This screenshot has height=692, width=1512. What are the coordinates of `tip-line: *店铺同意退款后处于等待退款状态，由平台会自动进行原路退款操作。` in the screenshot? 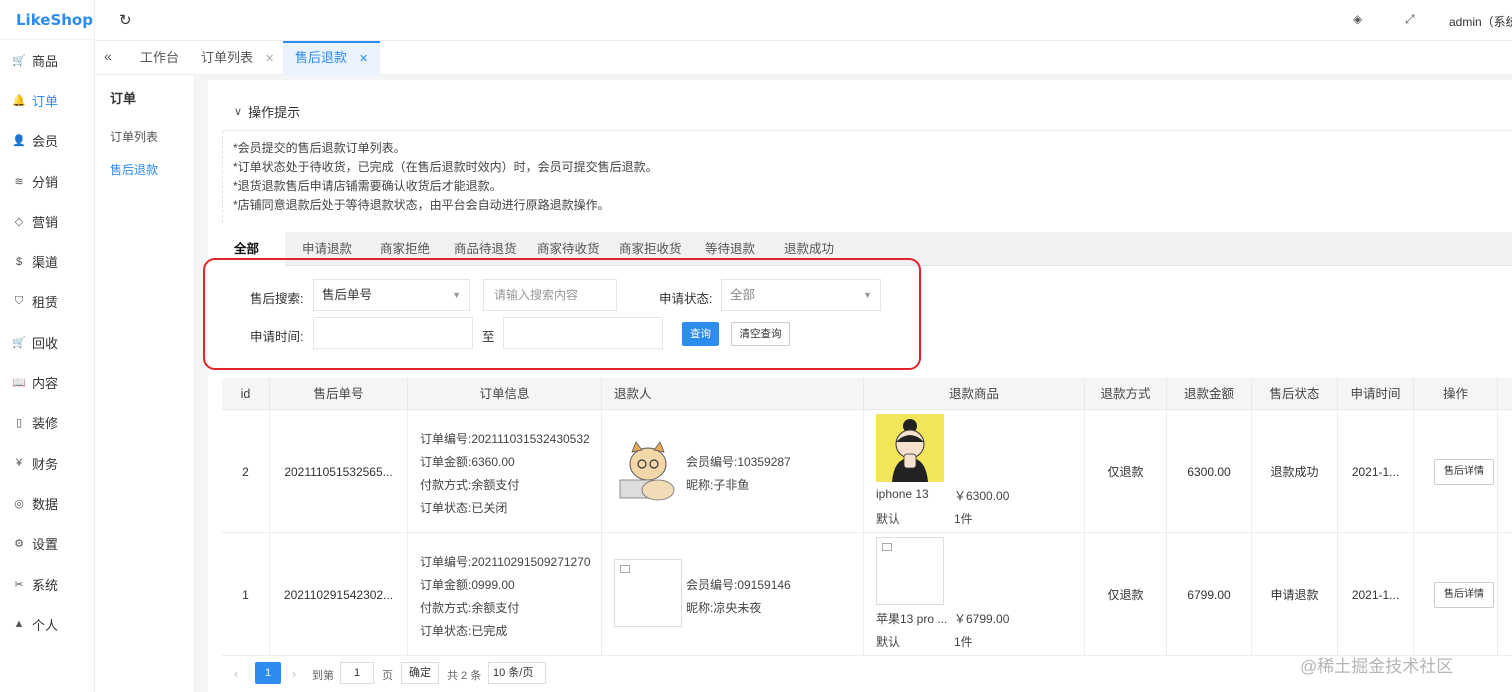 It's located at (421, 205).